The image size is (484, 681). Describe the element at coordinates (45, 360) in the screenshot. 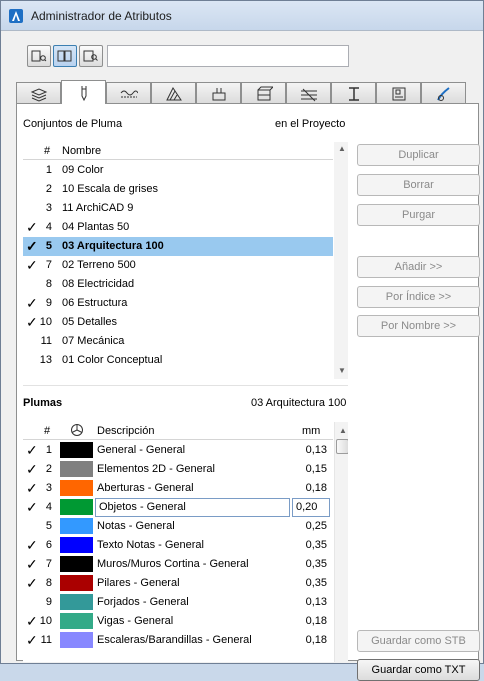

I see `pen-set-number: 13` at that location.